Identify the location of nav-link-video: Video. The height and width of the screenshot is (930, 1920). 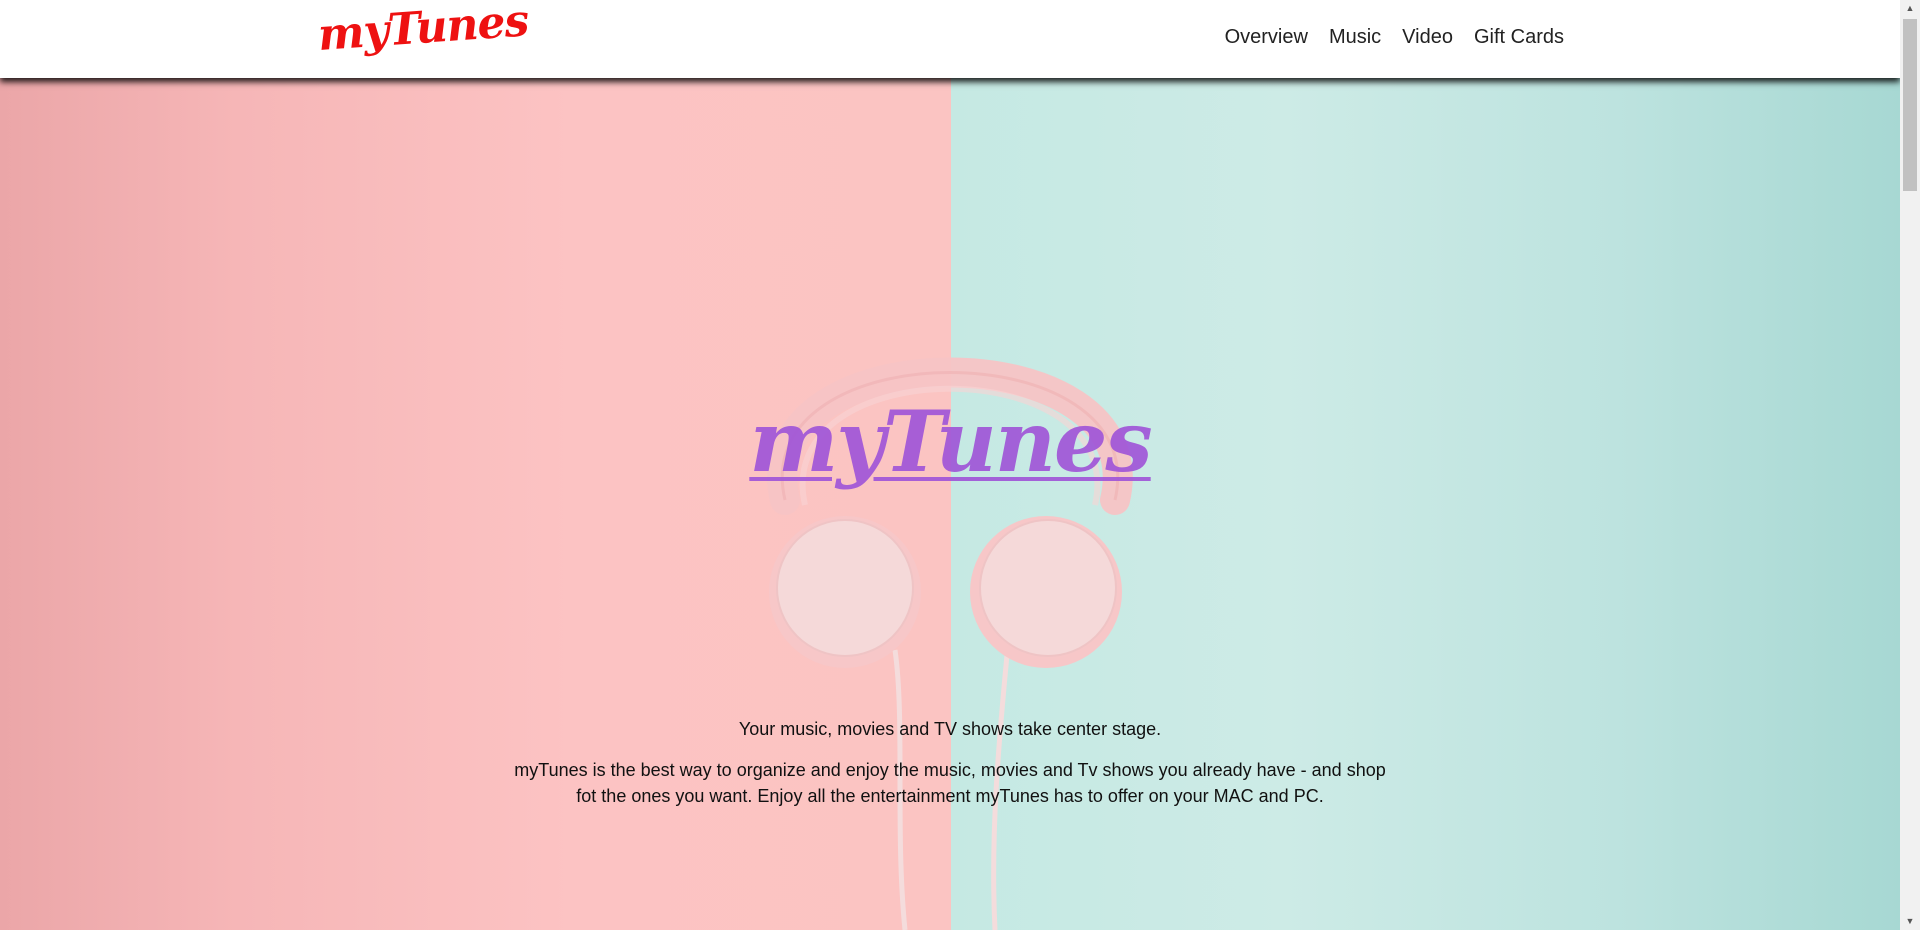
(1427, 37).